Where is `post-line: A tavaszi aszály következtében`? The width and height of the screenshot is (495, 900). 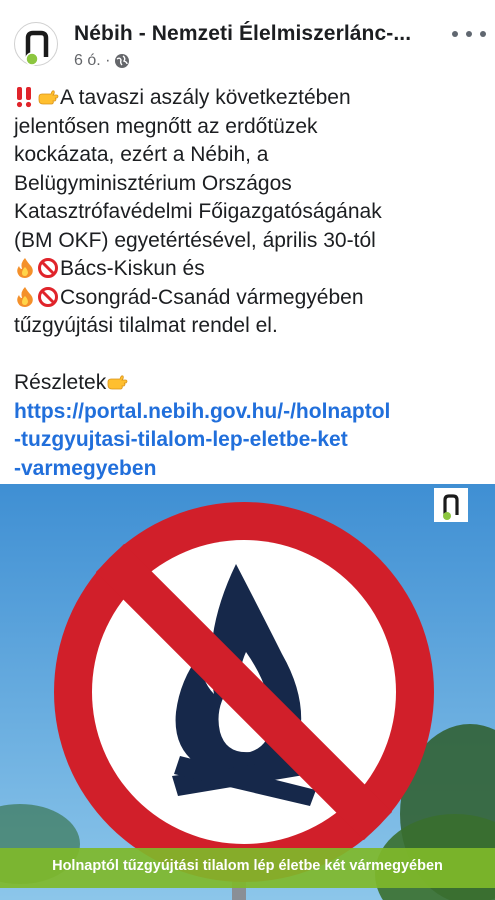
post-line: A tavaszi aszály következtében is located at coordinates (249, 98).